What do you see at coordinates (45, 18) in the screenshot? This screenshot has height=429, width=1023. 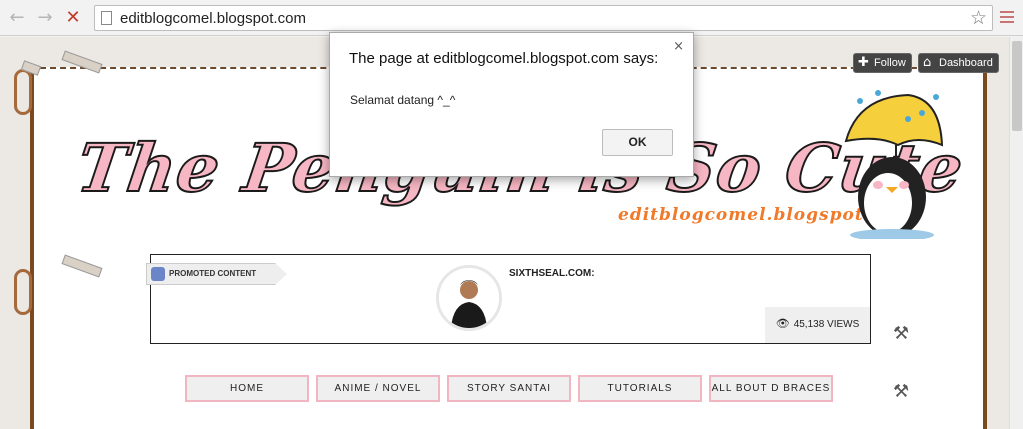 I see `forward-icon: →` at bounding box center [45, 18].